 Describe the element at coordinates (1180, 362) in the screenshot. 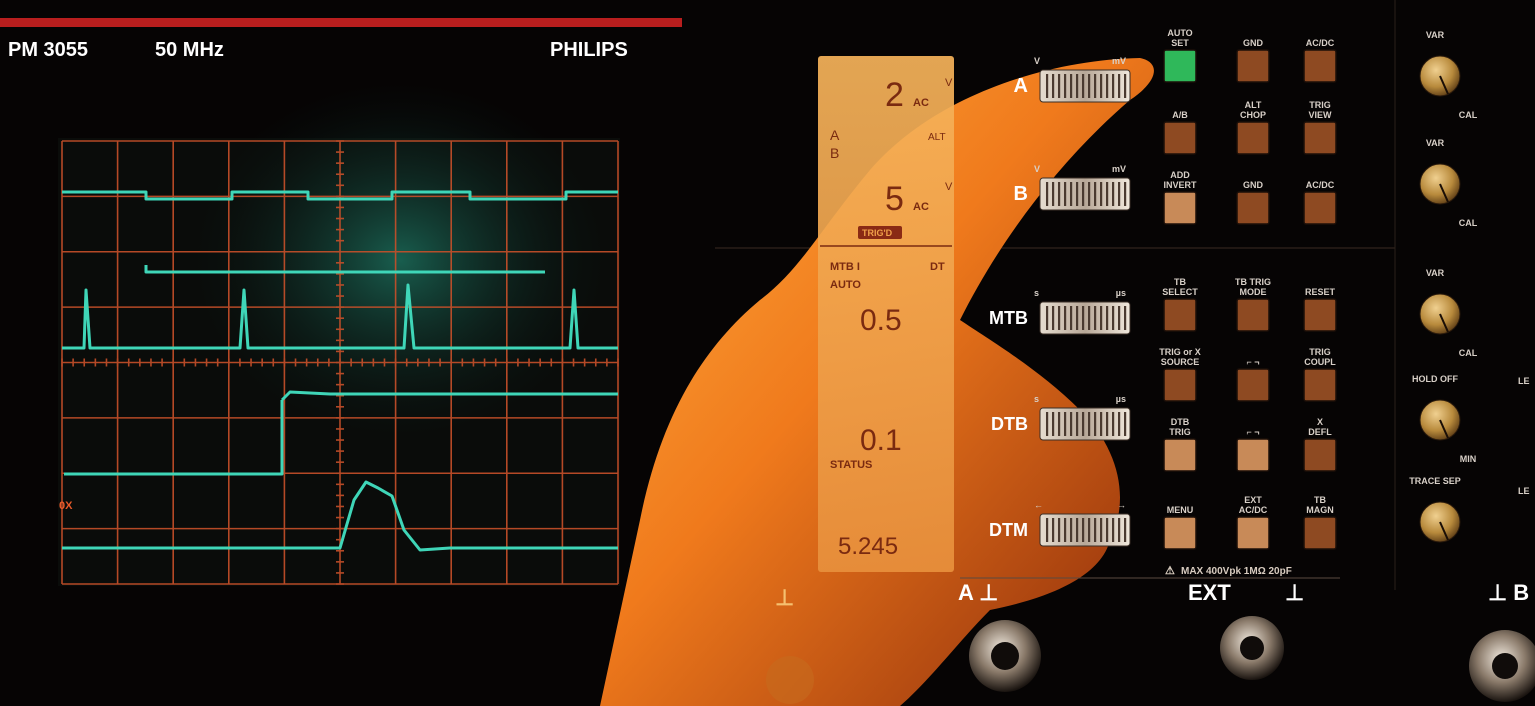

I see `button-caption: SOURCE` at that location.